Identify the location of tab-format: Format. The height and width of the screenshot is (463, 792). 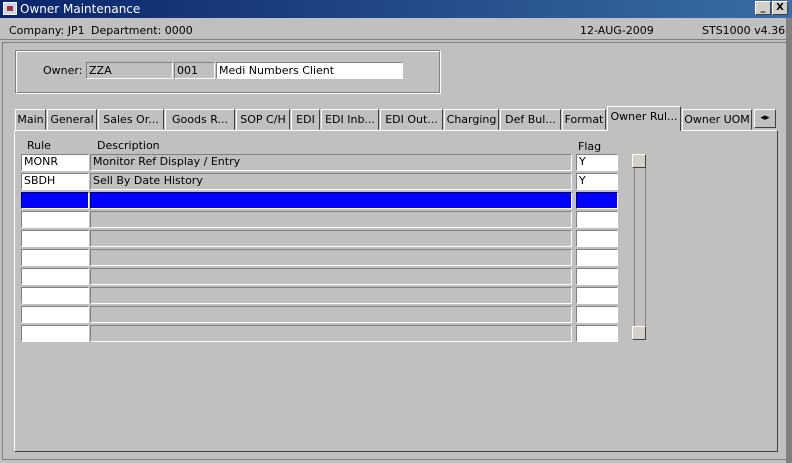
(584, 119).